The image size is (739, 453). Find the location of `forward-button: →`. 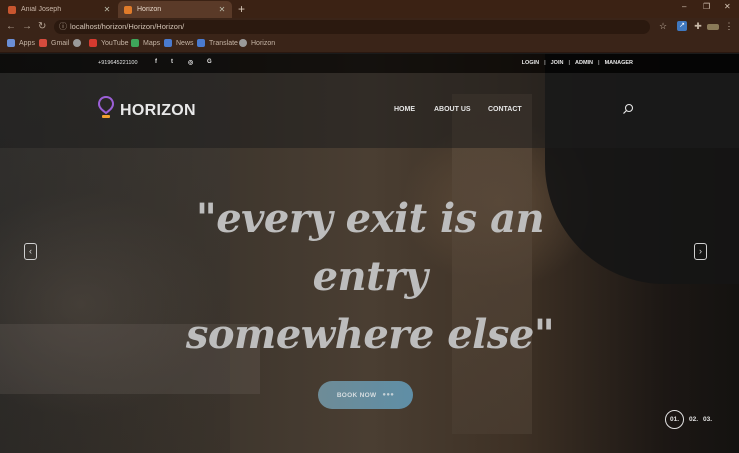

forward-button: → is located at coordinates (27, 27).